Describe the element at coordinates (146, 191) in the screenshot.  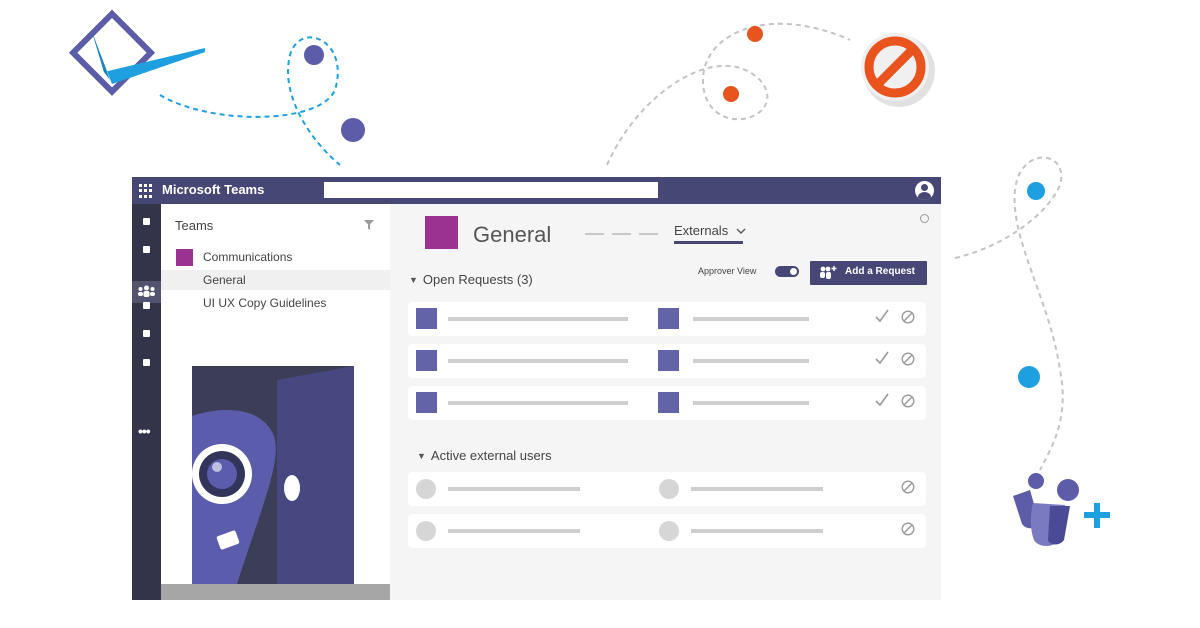
I see `app-launcher-icon` at that location.